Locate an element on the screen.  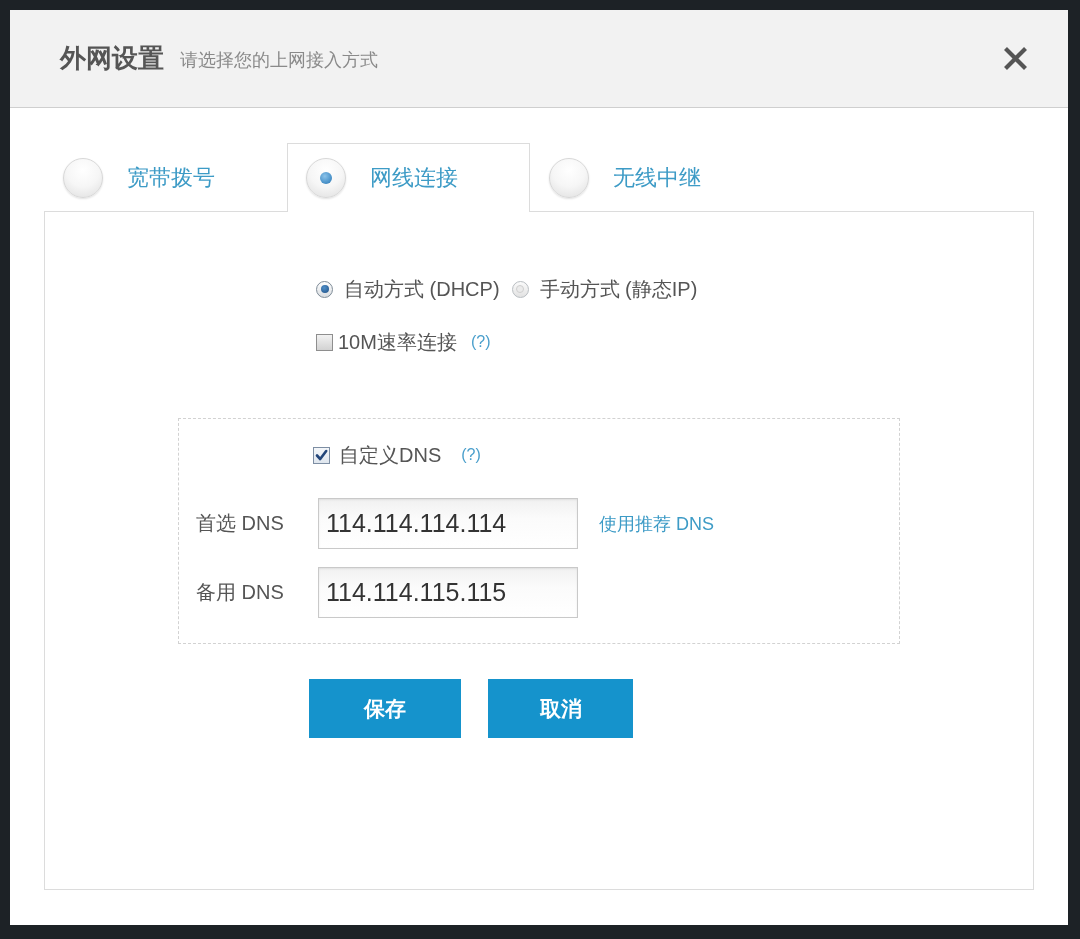
close-icon is located at coordinates (1015, 58).